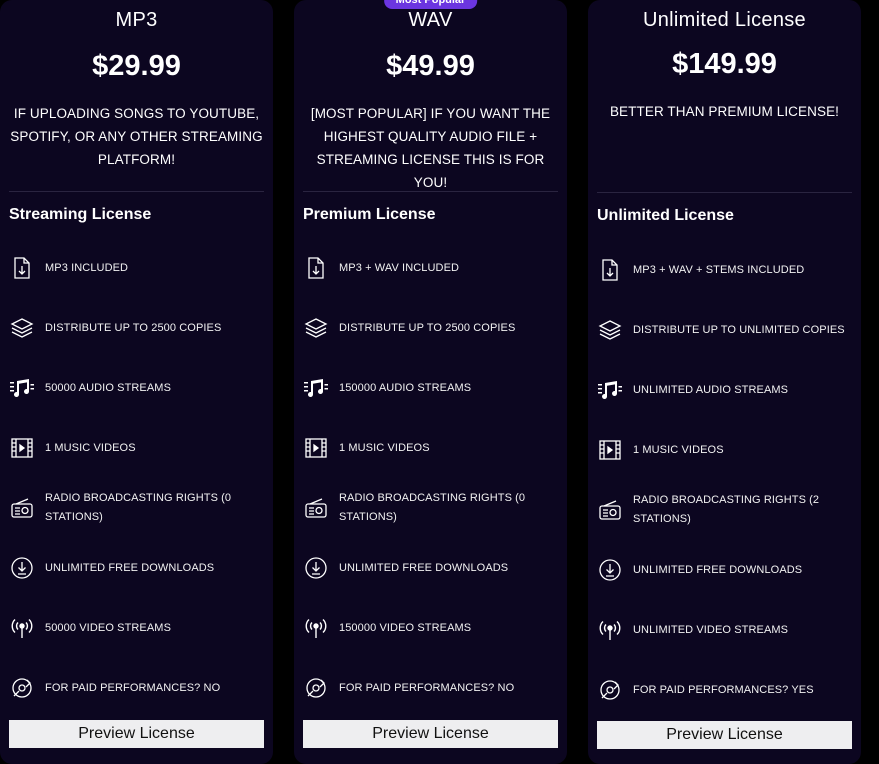 The height and width of the screenshot is (764, 879). I want to click on feature-row: 50000 AUDIO STREAMS, so click(136, 388).